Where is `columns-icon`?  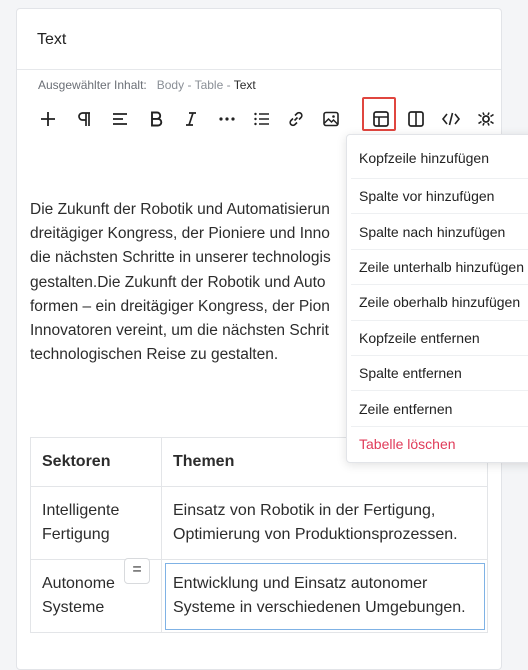
columns-icon is located at coordinates (416, 119).